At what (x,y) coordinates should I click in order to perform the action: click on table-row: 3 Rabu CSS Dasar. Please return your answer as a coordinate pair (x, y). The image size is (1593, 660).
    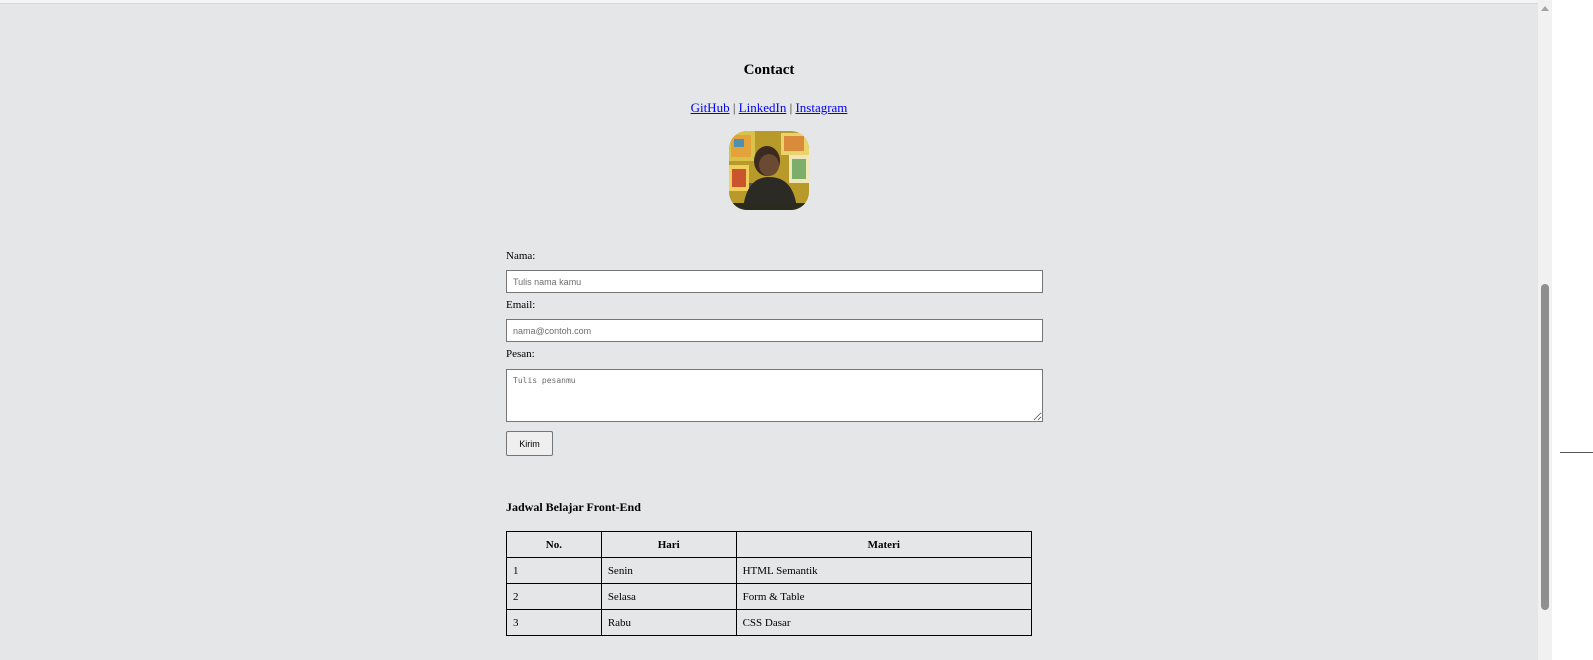
    Looking at the image, I should click on (769, 622).